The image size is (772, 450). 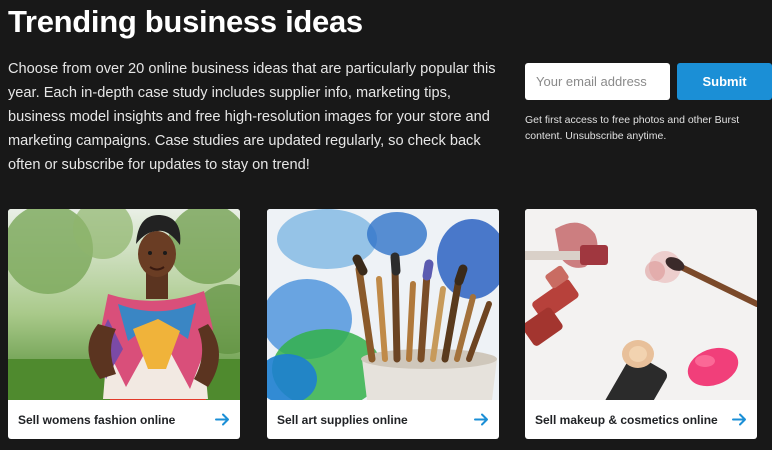 I want to click on card-label: Sell womens fashion online, so click(x=97, y=419).